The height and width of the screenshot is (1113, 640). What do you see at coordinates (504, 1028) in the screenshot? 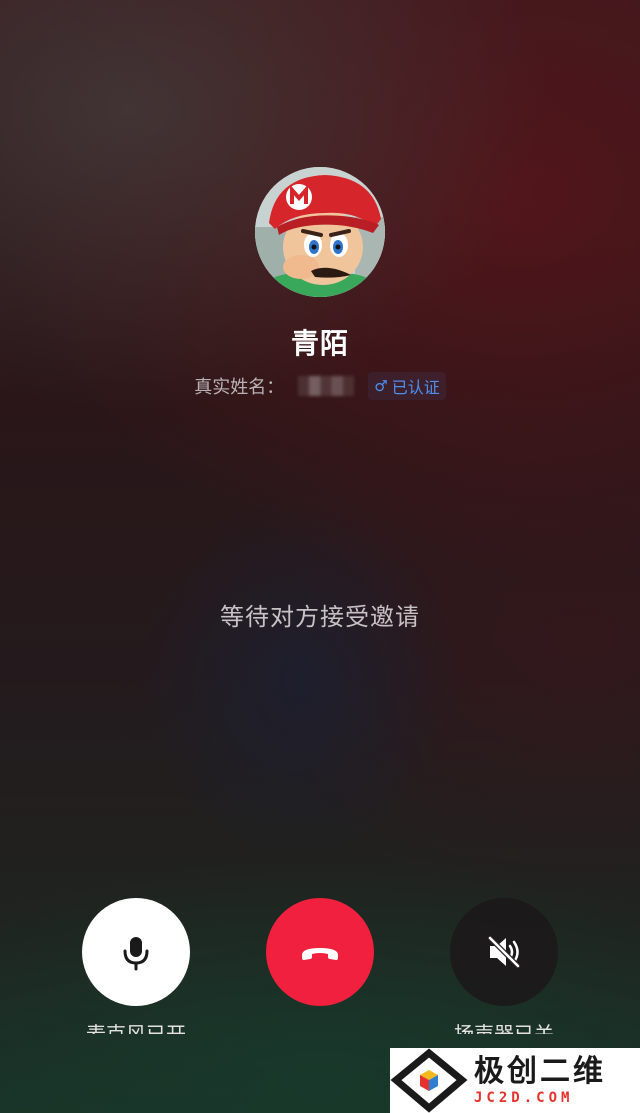
I see `speaker-label: 扬声器已关` at bounding box center [504, 1028].